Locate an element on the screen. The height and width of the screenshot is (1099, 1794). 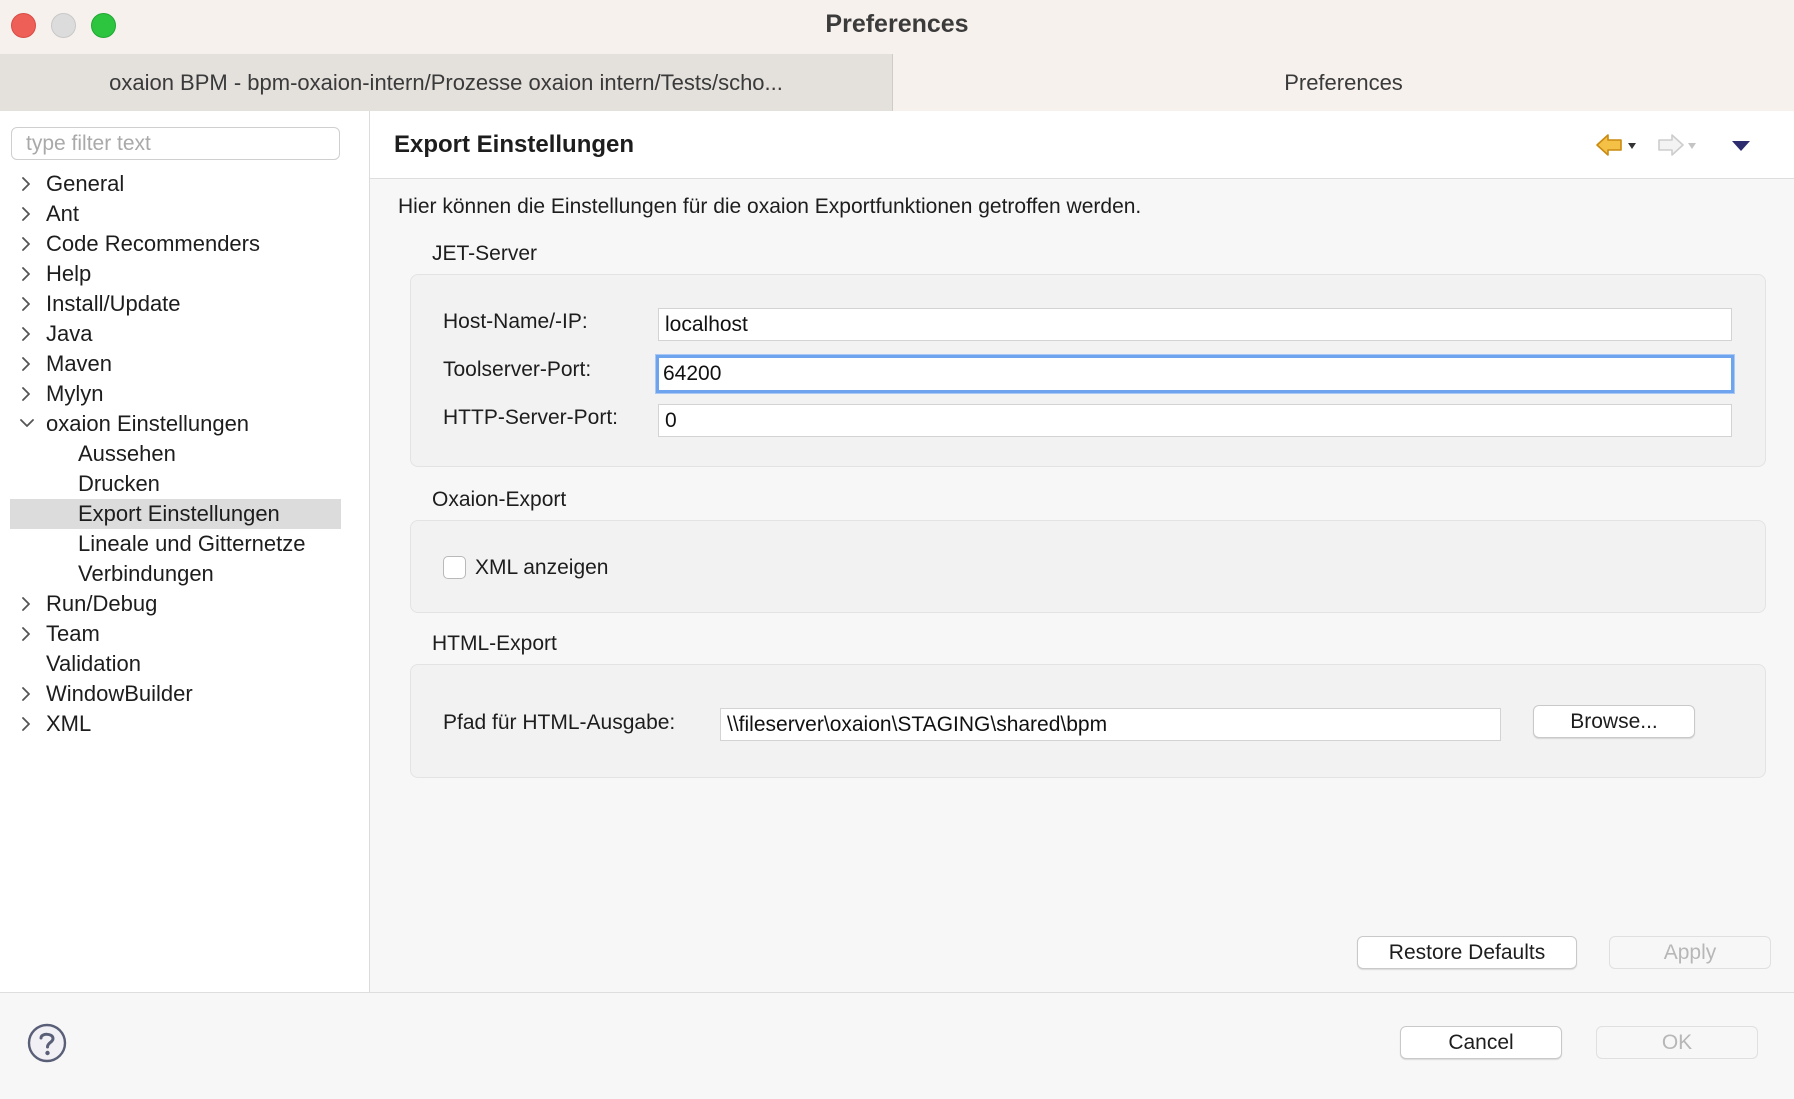
tree-item-windowbuilder: WindowBuilder is located at coordinates (184, 694).